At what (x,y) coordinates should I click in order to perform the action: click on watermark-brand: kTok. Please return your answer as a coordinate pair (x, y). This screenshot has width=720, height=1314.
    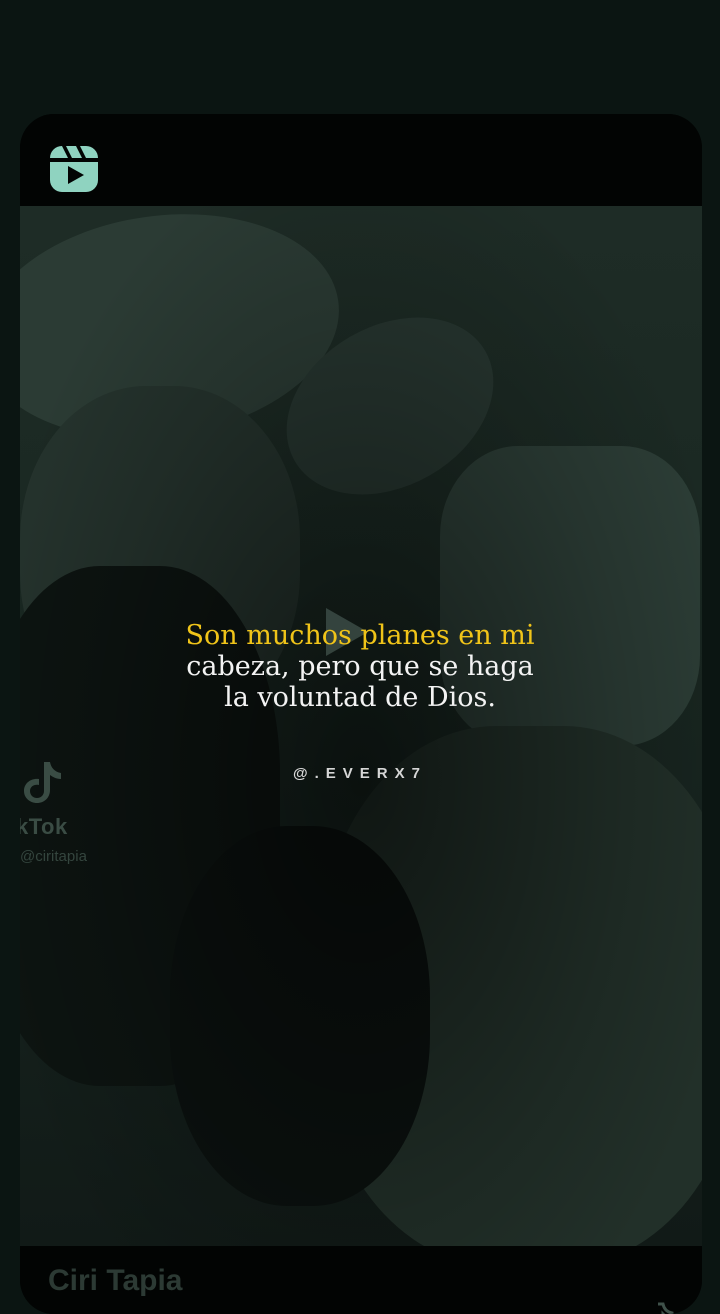
    Looking at the image, I should click on (44, 826).